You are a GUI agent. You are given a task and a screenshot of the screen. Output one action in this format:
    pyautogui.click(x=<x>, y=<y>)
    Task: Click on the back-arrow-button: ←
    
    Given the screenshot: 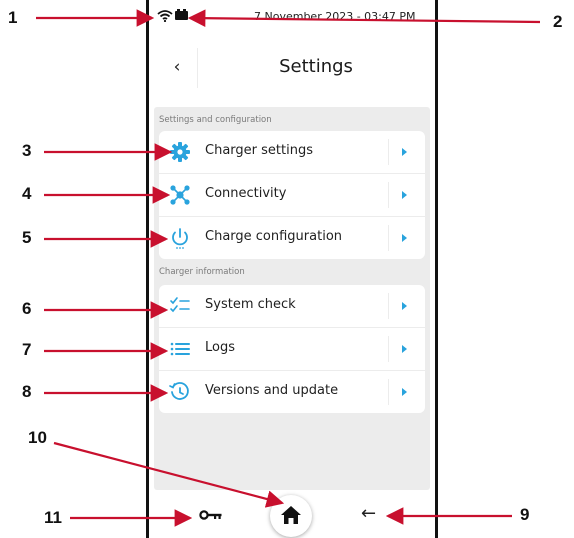 What is the action you would take?
    pyautogui.click(x=368, y=514)
    